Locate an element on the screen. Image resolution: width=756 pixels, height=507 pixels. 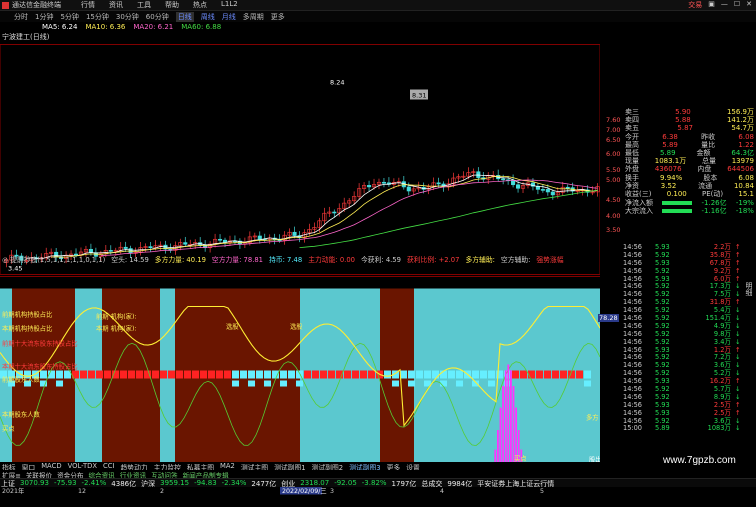
indicator-label: 前期机构持股占比 is located at coordinates (27, 314).